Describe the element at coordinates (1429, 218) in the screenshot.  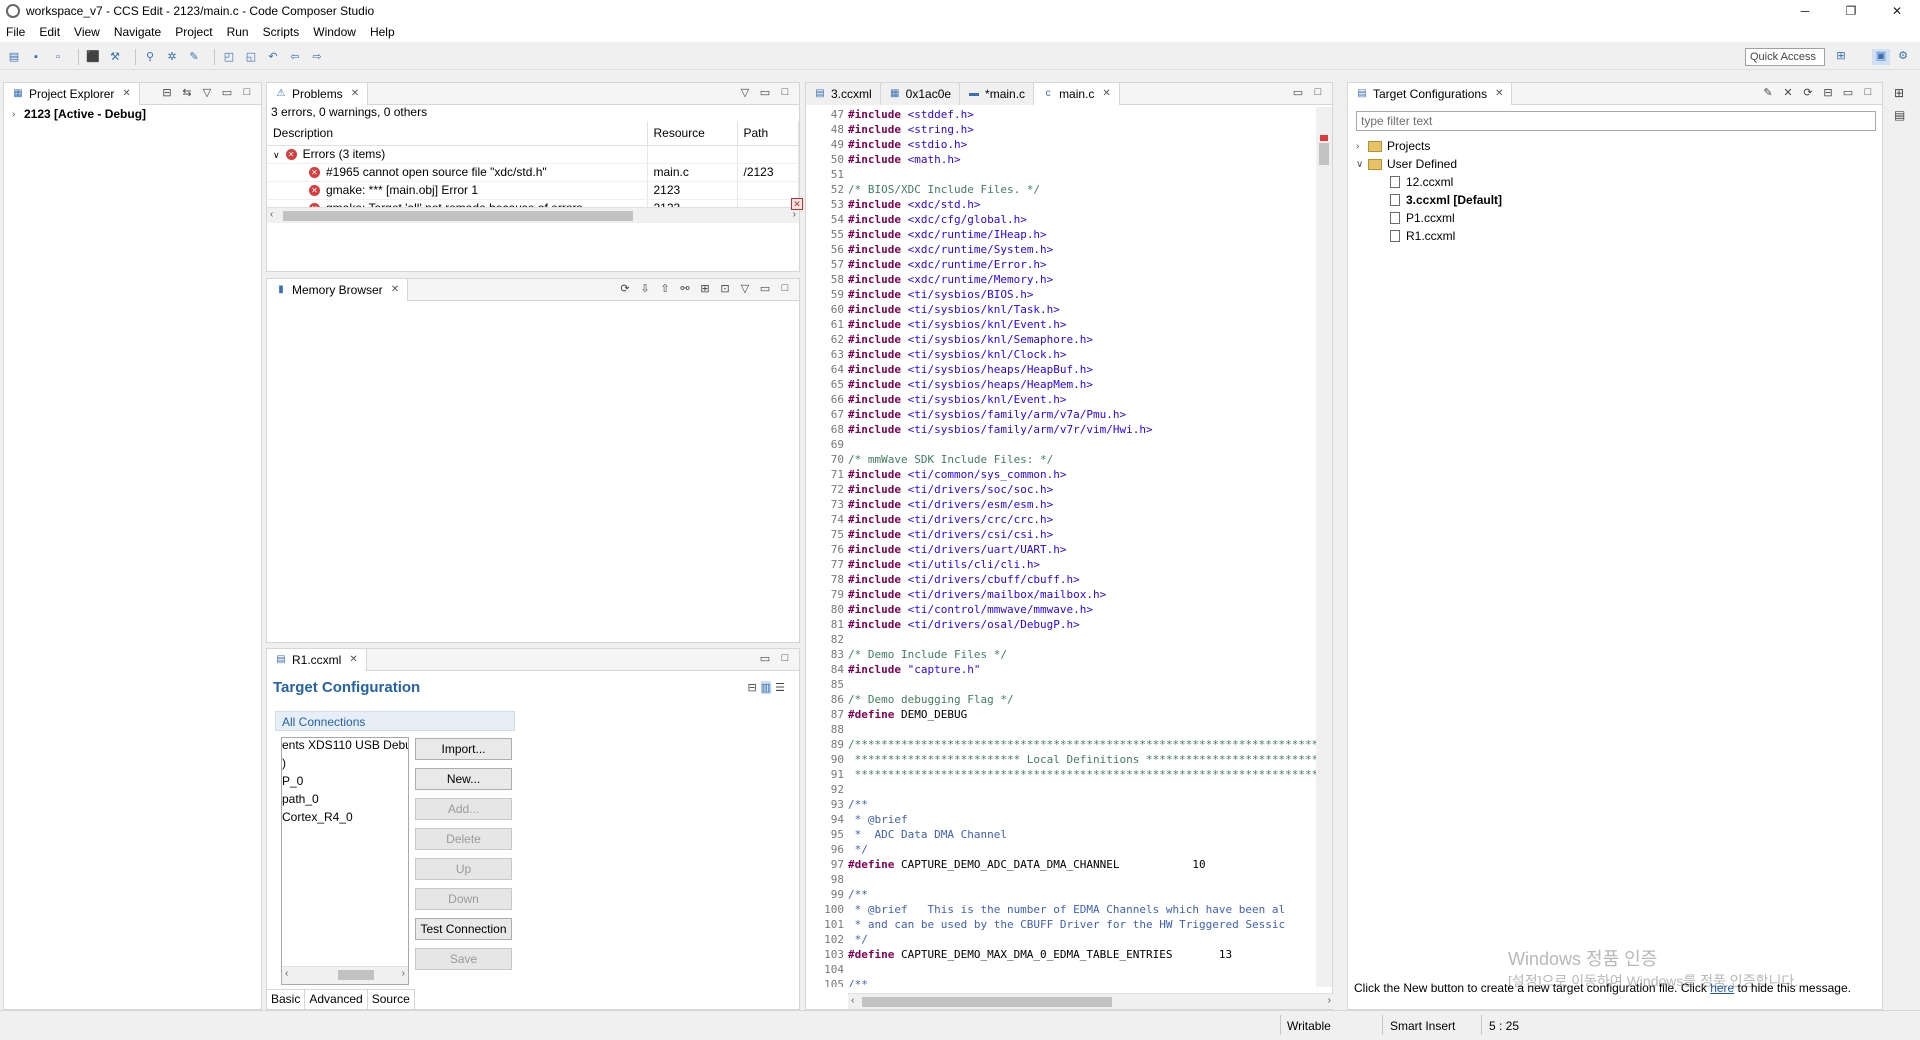
I see `tree-item-file: P1.ccxml` at that location.